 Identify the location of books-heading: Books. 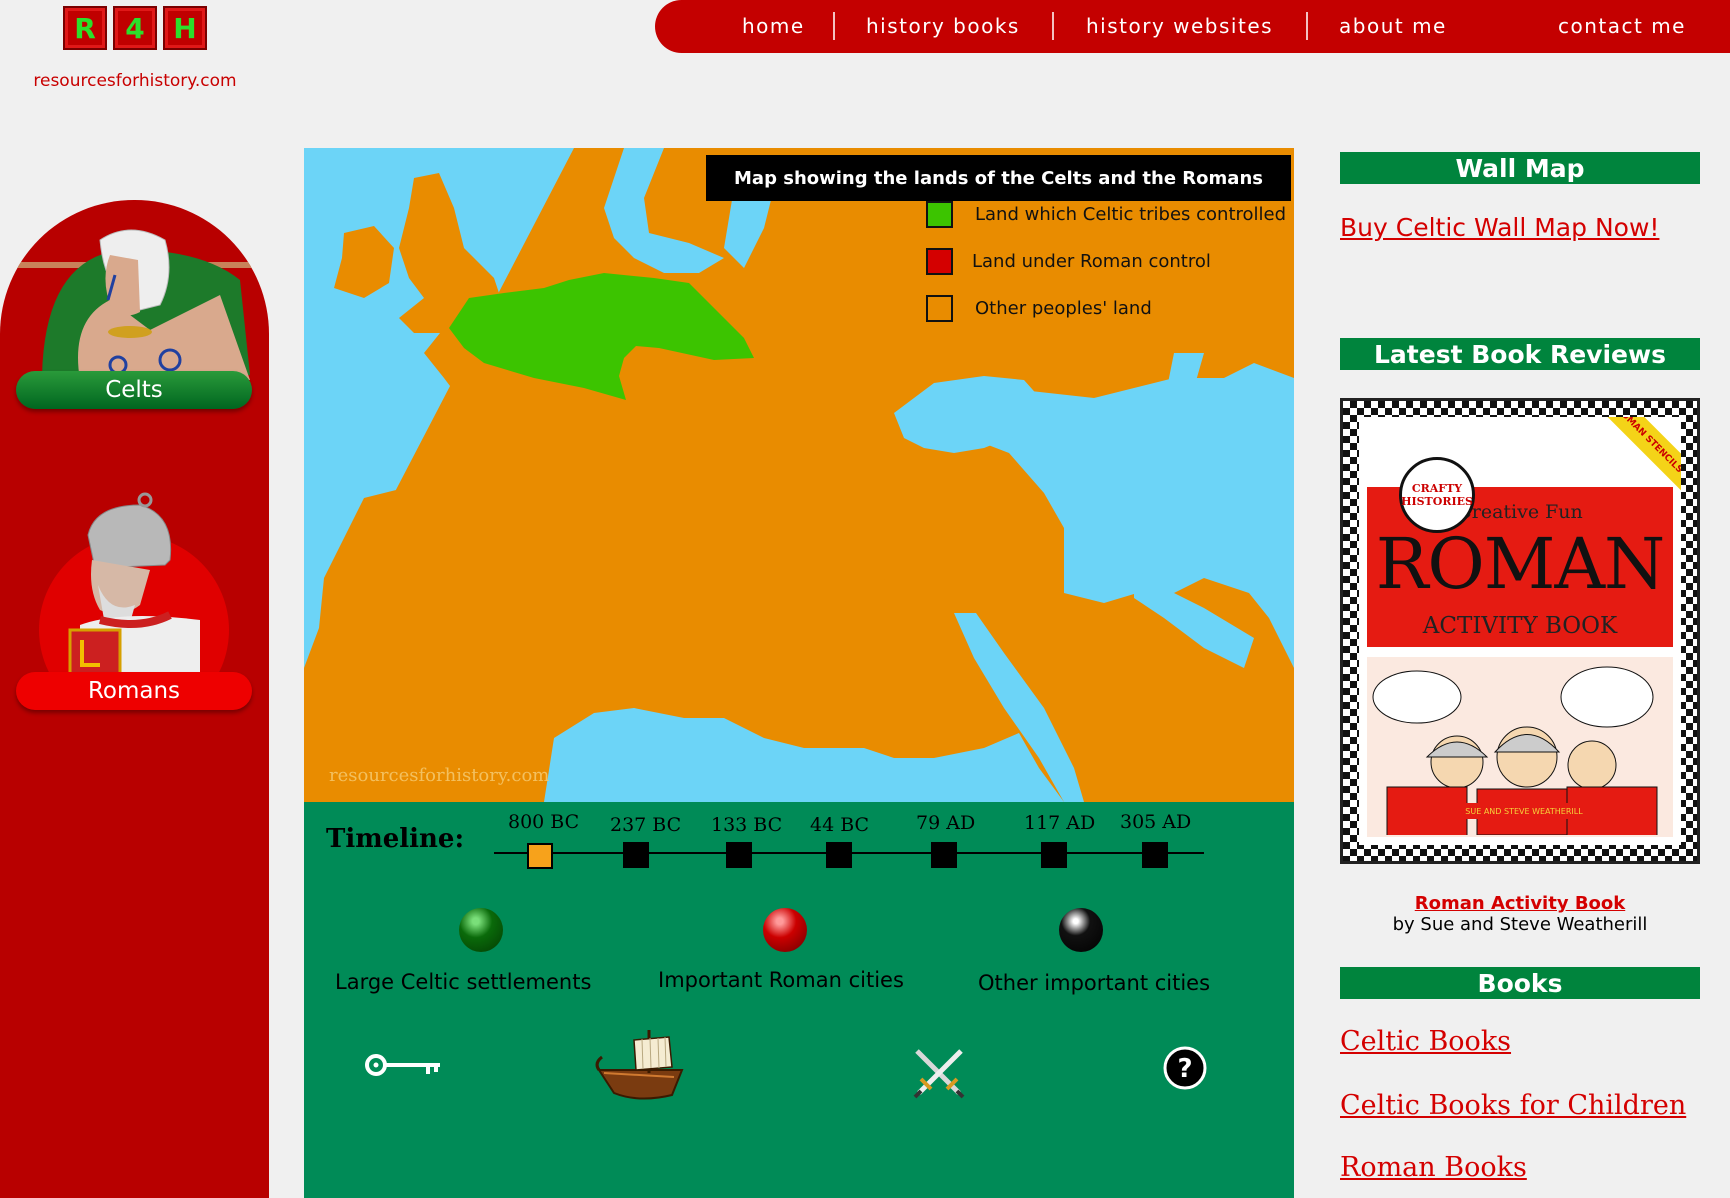
(1520, 983).